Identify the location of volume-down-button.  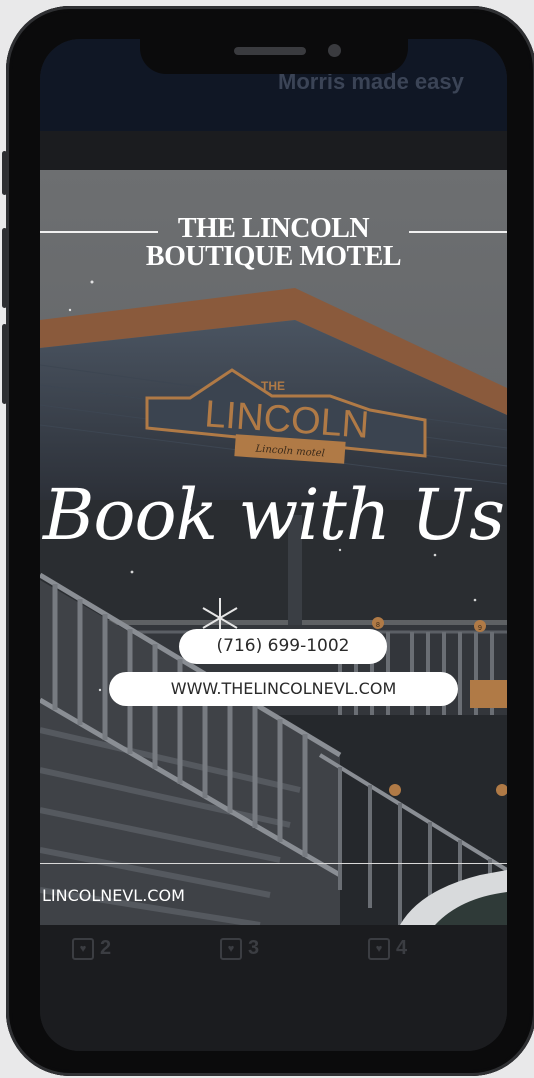
(4, 364).